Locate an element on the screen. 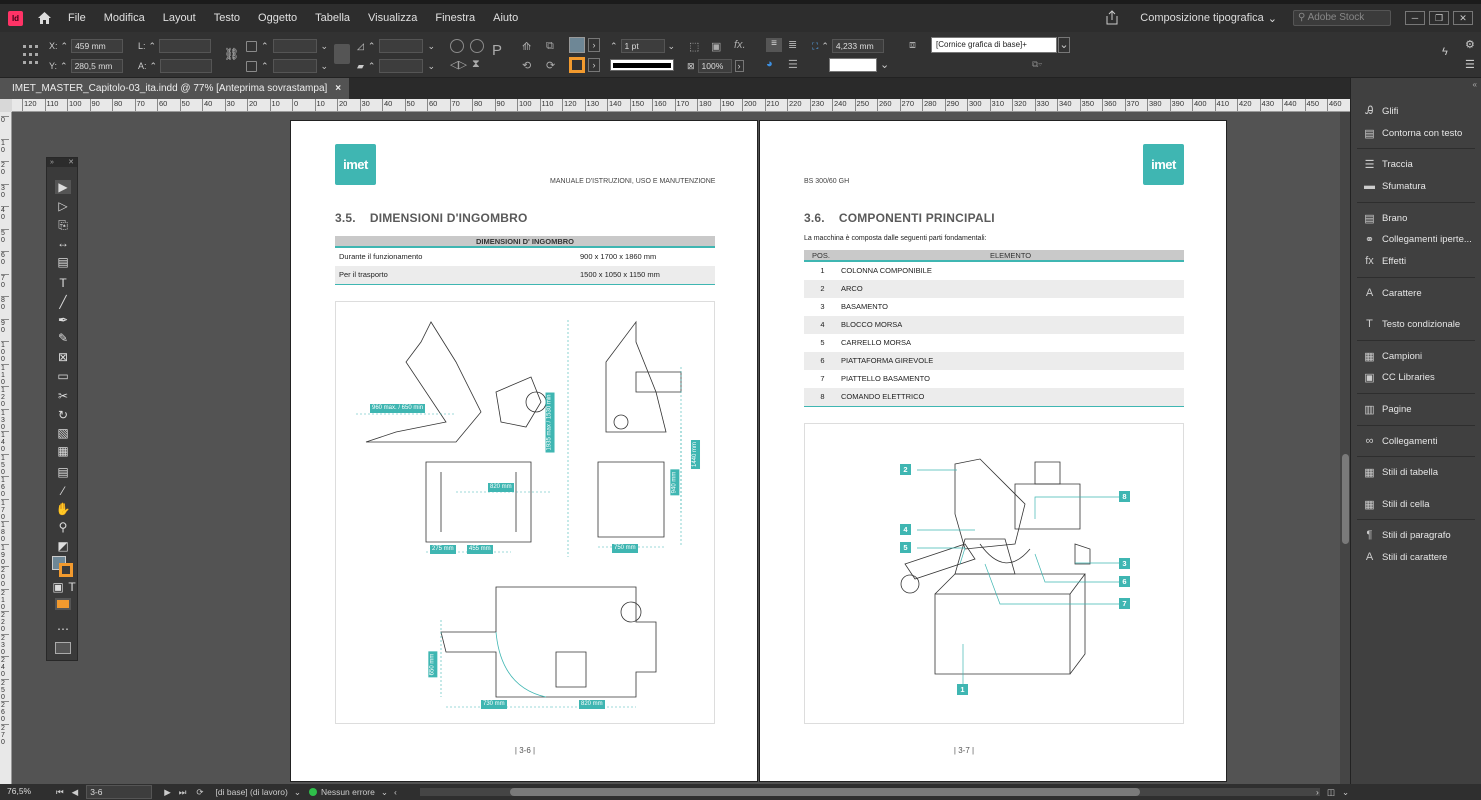 The width and height of the screenshot is (1481, 800). adobe-stock-search: ⚲ Adobe Stock is located at coordinates (1342, 18).